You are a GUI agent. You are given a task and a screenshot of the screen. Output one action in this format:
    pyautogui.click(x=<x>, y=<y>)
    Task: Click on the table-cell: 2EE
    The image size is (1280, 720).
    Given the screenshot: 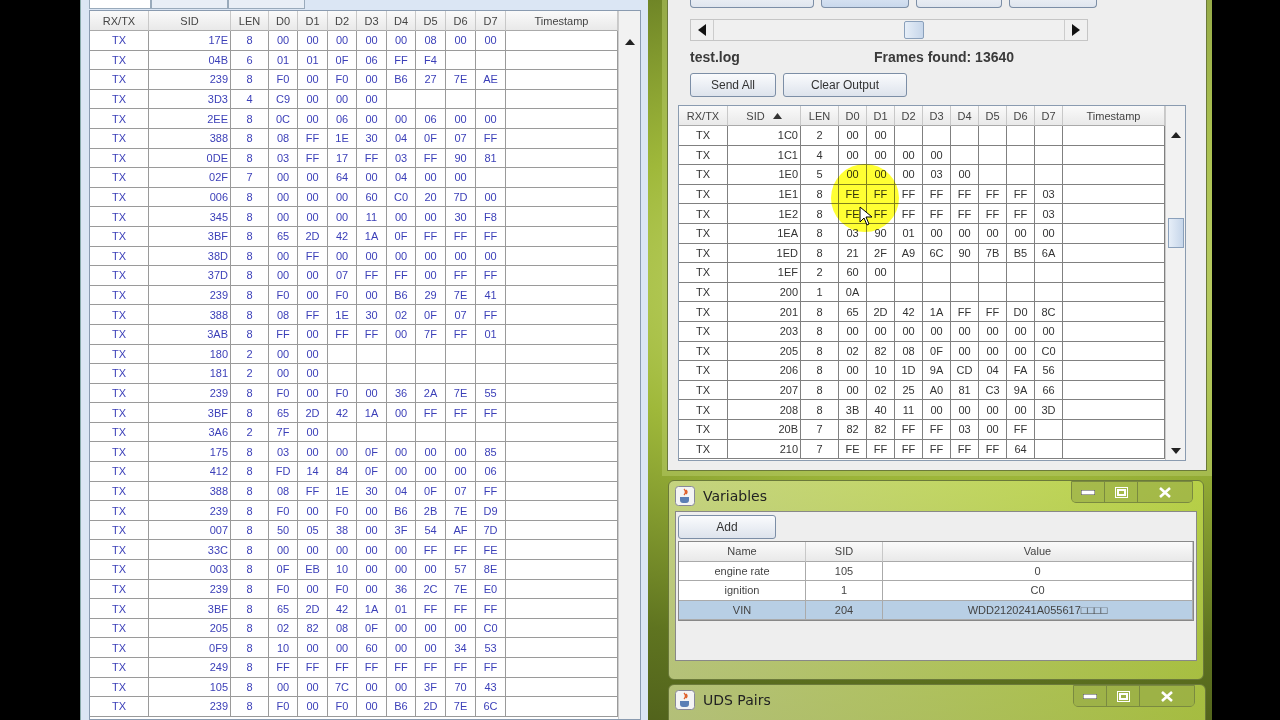 What is the action you would take?
    pyautogui.click(x=190, y=119)
    